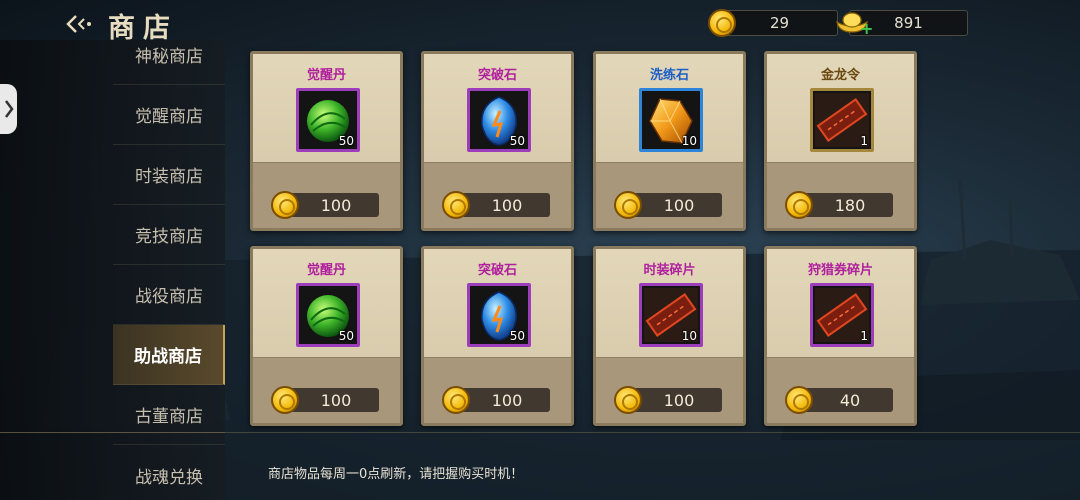 The width and height of the screenshot is (1080, 500). I want to click on shop-item-card: 金龙令 1 180, so click(840, 141).